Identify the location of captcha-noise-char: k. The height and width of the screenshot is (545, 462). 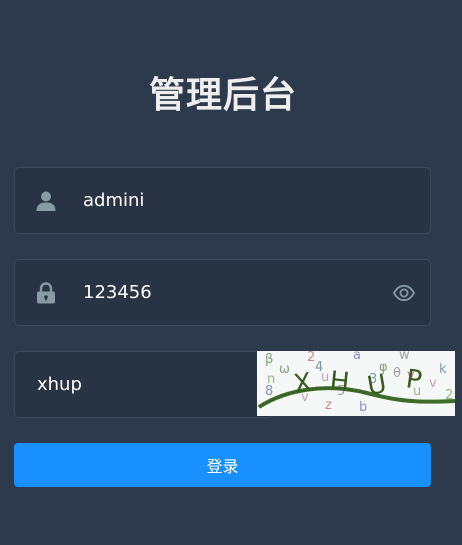
(443, 369).